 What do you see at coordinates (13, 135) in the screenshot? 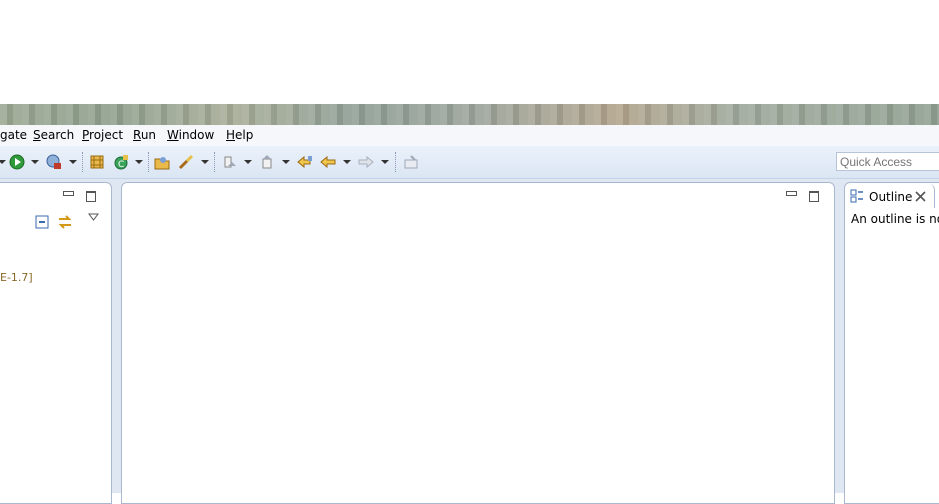
I see `menu-navigate: gate` at bounding box center [13, 135].